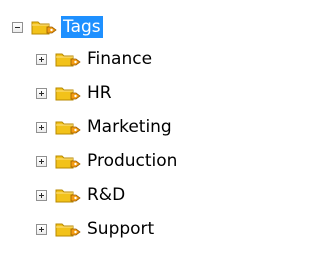 The height and width of the screenshot is (254, 320). What do you see at coordinates (120, 229) in the screenshot?
I see `tree-node-label: Support` at bounding box center [120, 229].